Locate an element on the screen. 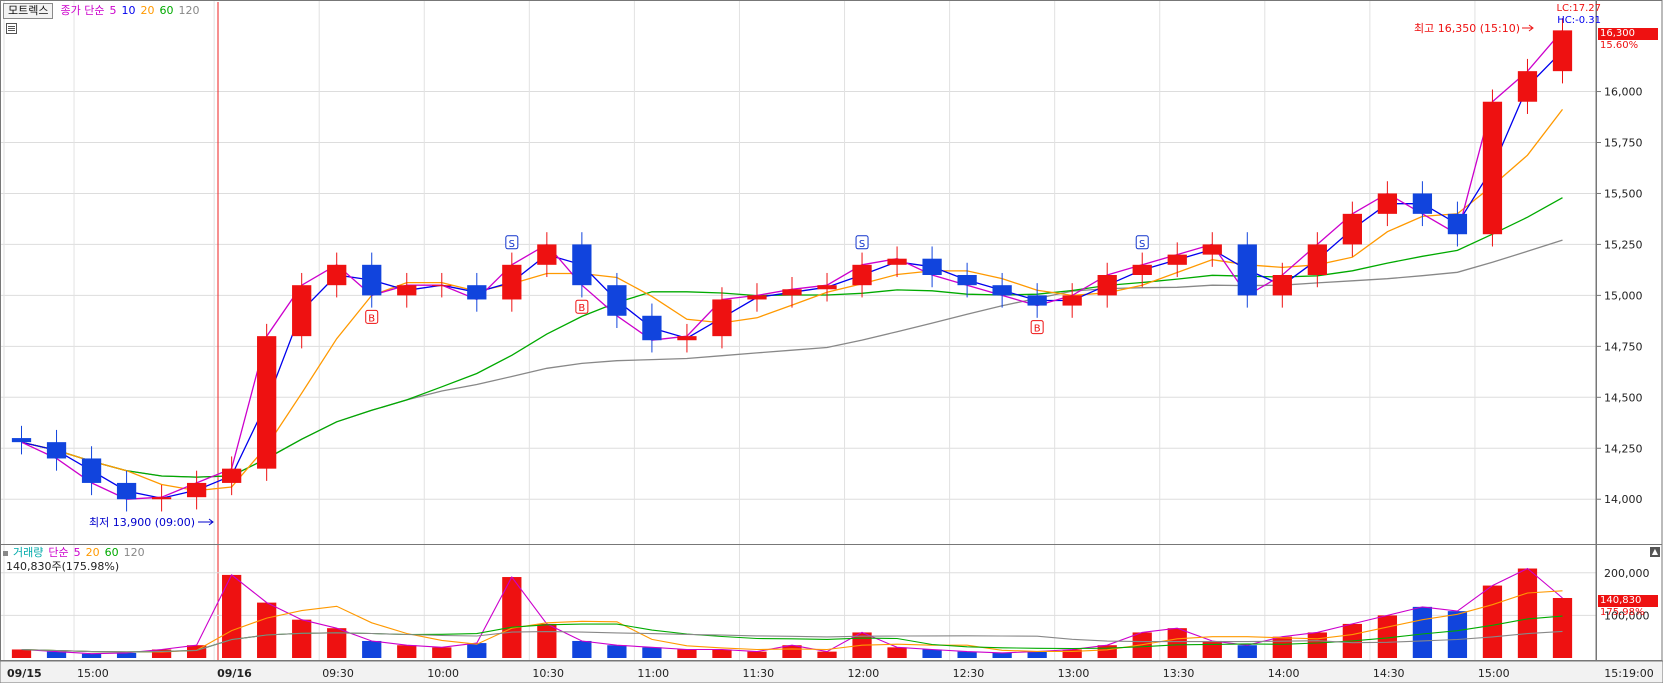 The height and width of the screenshot is (683, 1663). vol-ma-period-5: 5 is located at coordinates (77, 553).